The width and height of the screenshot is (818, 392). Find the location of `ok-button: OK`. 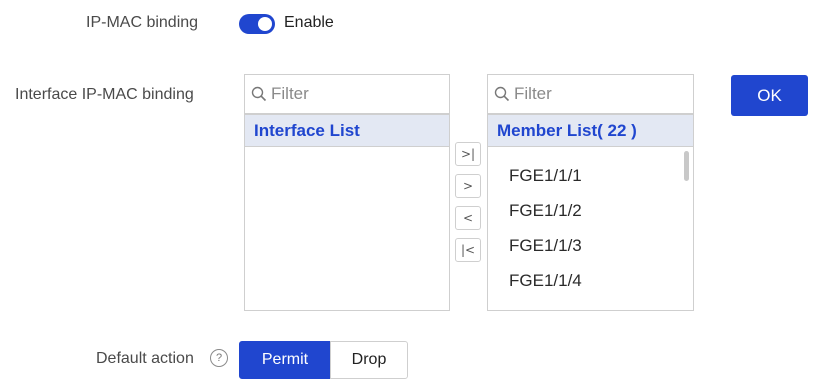

ok-button: OK is located at coordinates (769, 95).